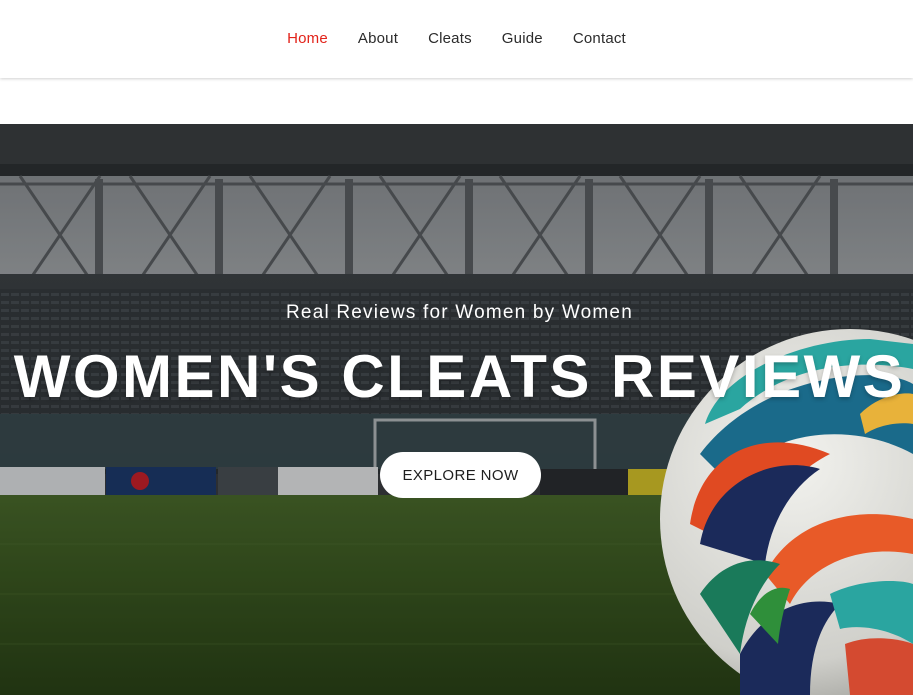 Image resolution: width=913 pixels, height=695 pixels. Describe the element at coordinates (460, 475) in the screenshot. I see `explore-now-button: EXPLORE NOW` at that location.